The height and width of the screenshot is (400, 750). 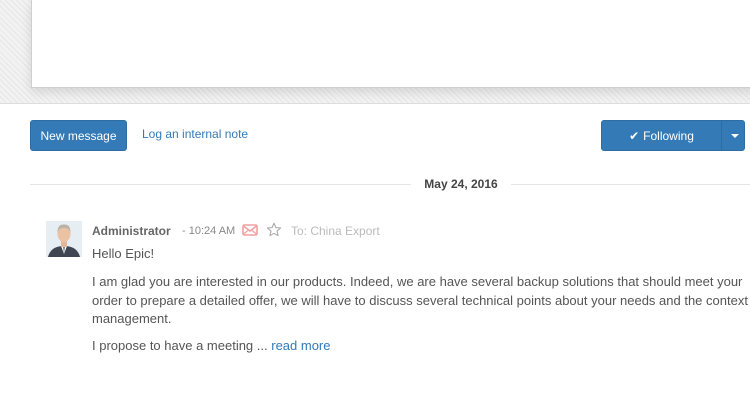 I want to click on following-button: ✔ Following, so click(x=661, y=135).